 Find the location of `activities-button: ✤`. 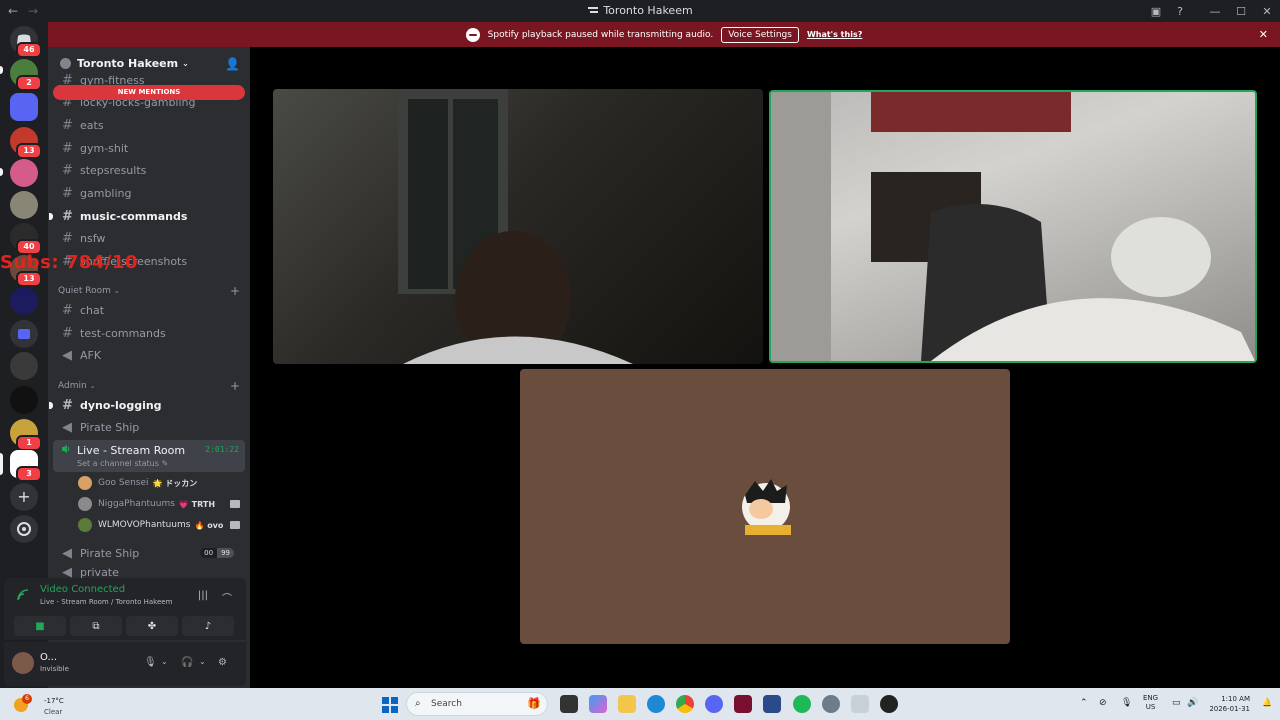

activities-button: ✤ is located at coordinates (152, 626).